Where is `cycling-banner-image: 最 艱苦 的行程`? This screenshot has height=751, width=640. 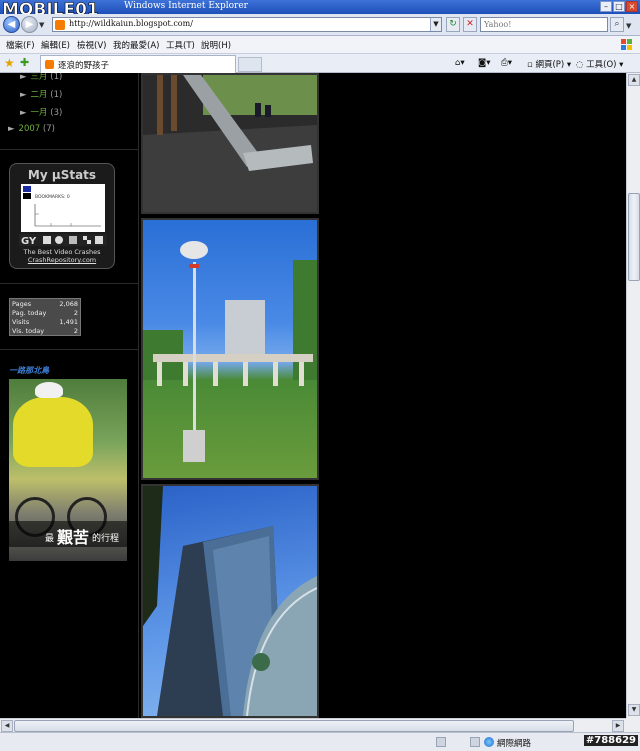 cycling-banner-image: 最 艱苦 的行程 is located at coordinates (68, 470).